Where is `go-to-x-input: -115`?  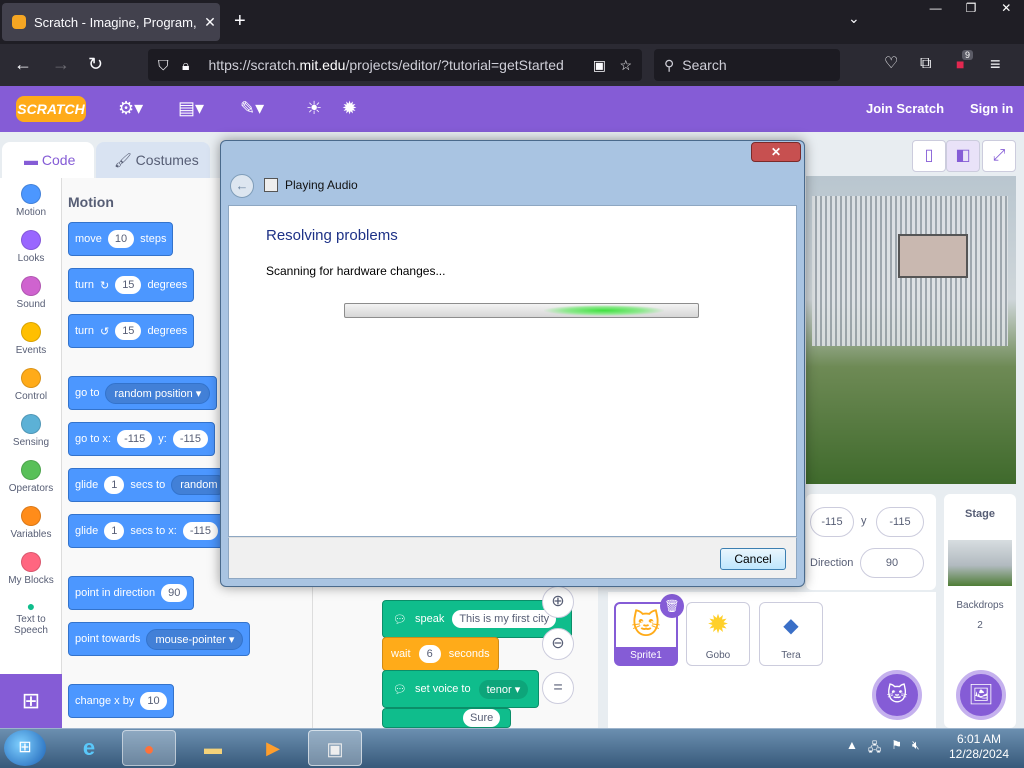 go-to-x-input: -115 is located at coordinates (135, 439).